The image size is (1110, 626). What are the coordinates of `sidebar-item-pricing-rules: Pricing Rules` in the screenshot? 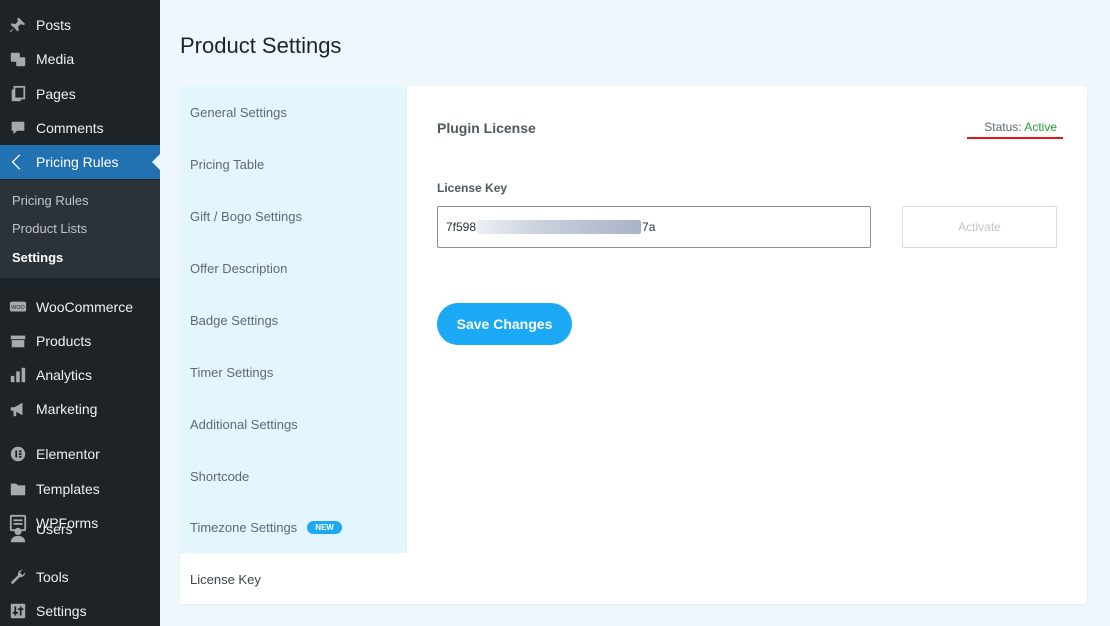 It's located at (80, 162).